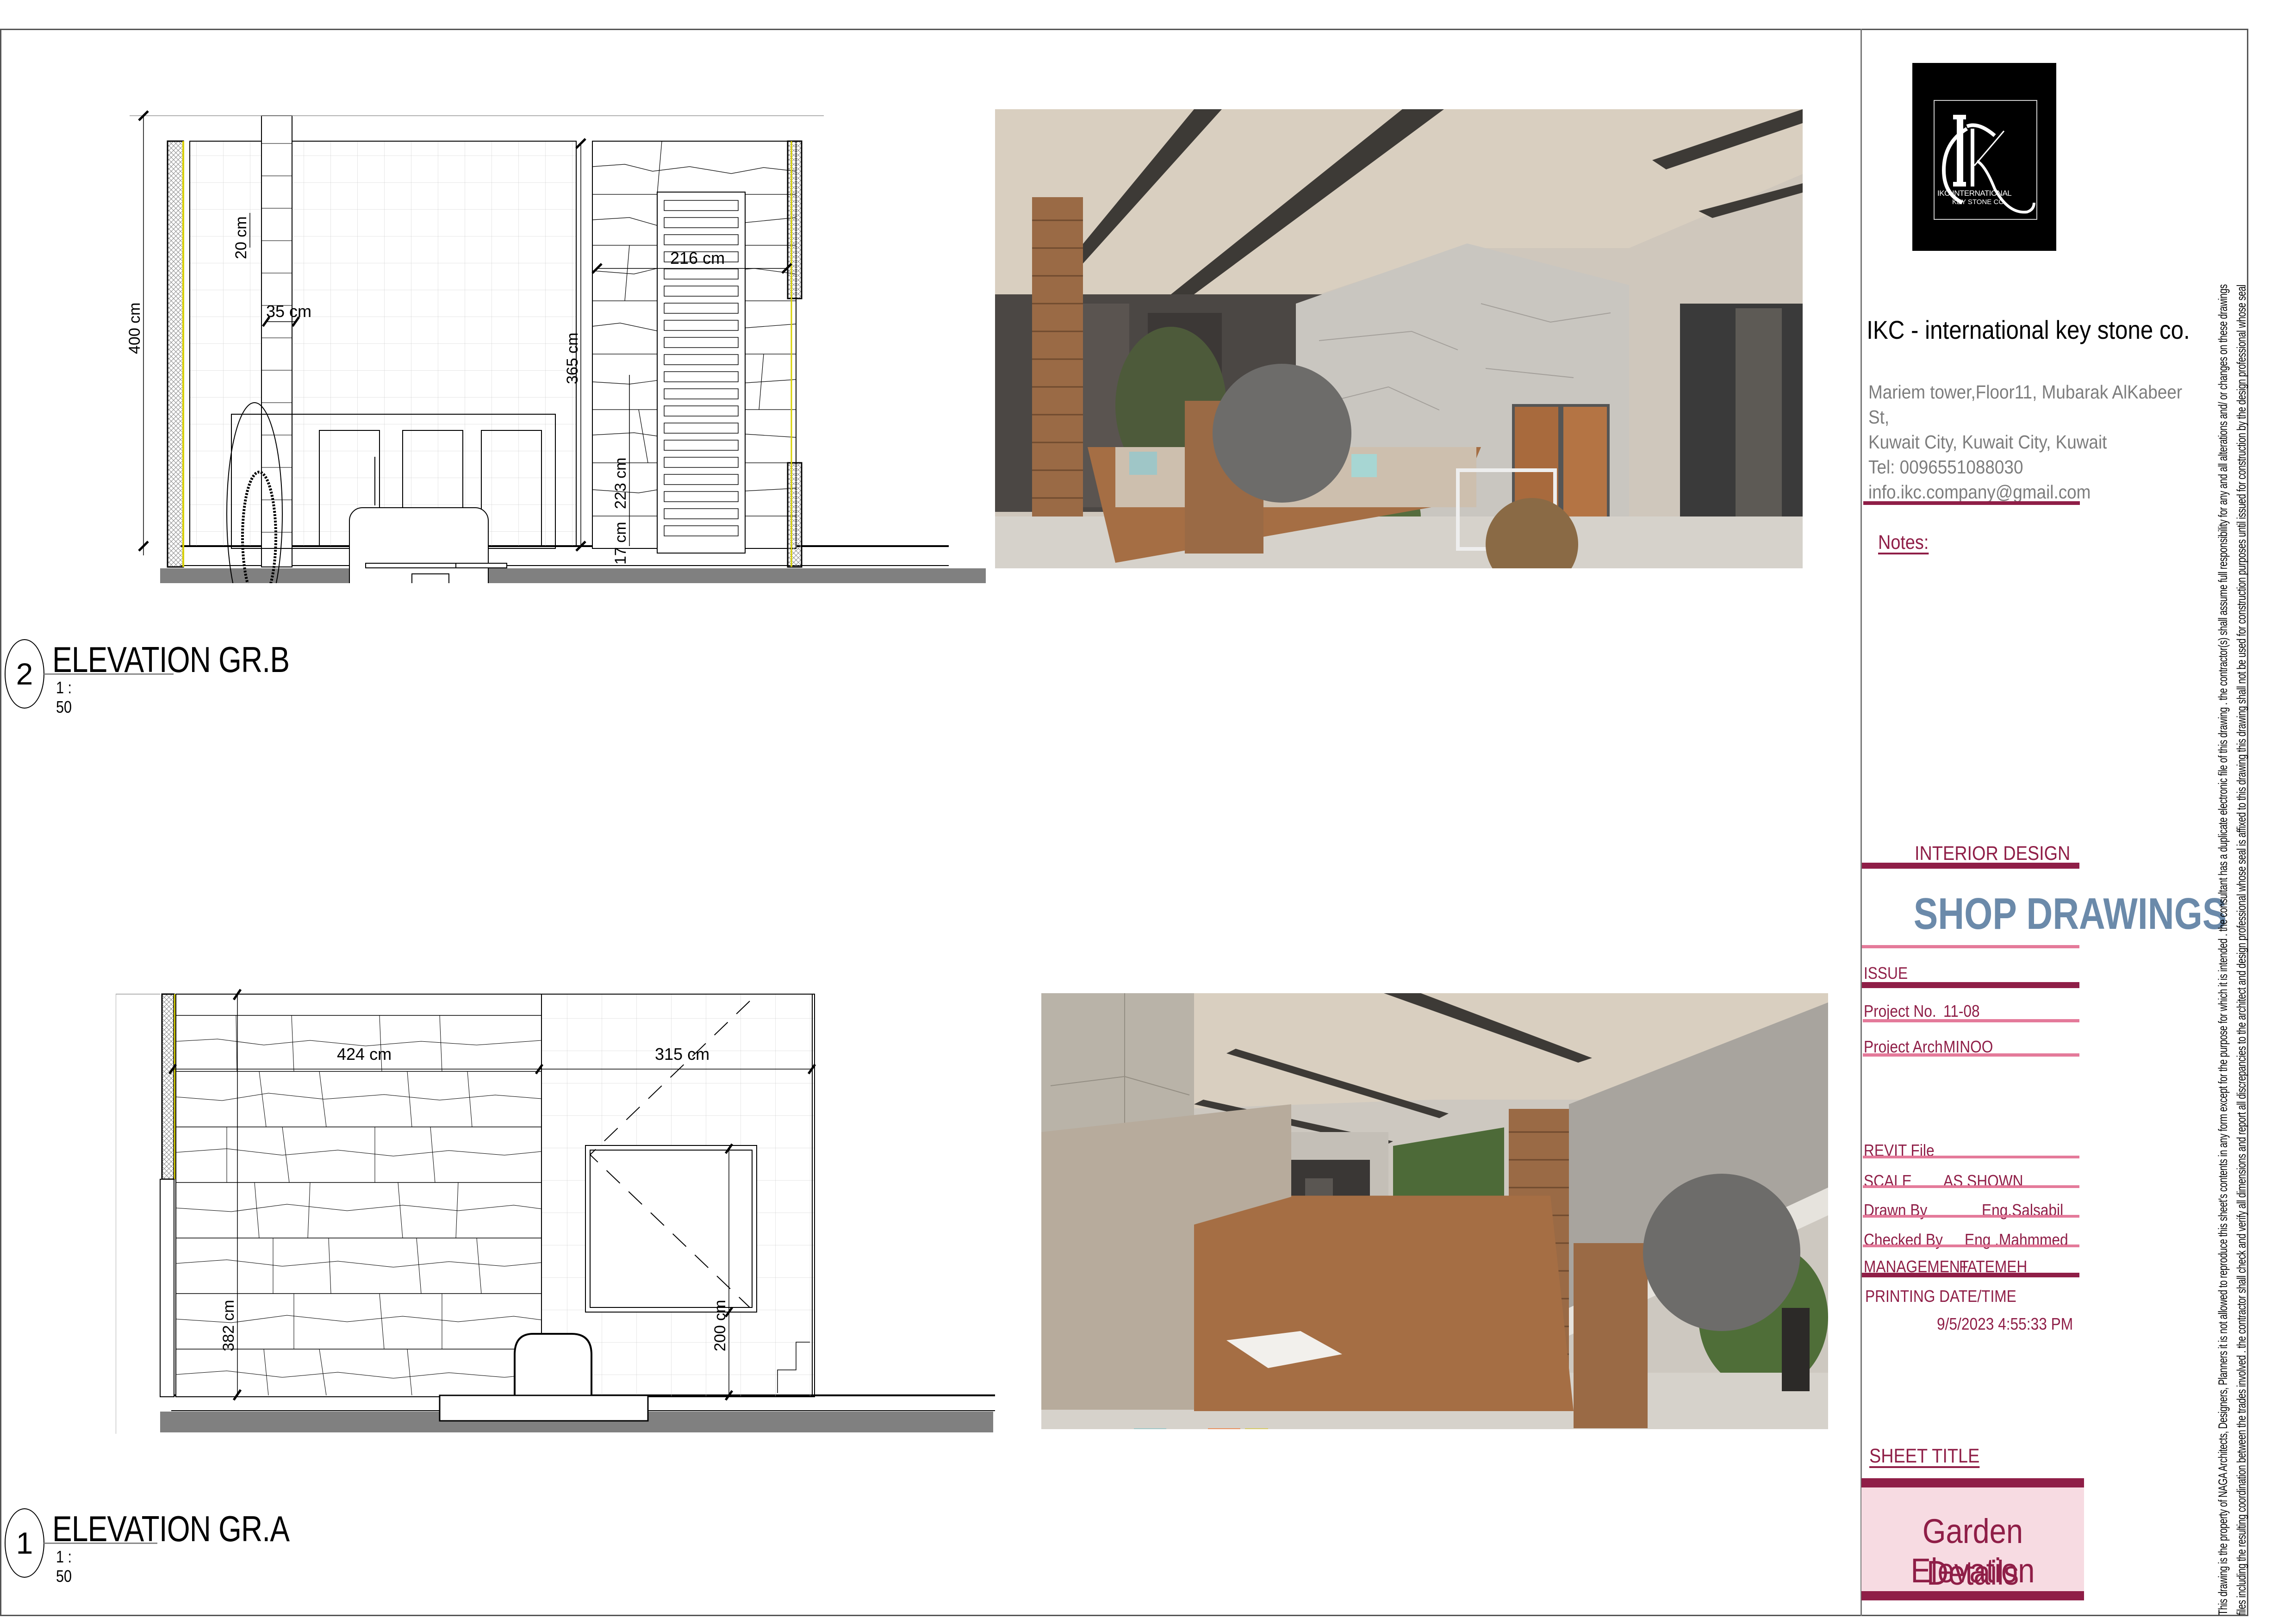  What do you see at coordinates (288, 311) in the screenshot?
I see `dim-35: 35 cm` at bounding box center [288, 311].